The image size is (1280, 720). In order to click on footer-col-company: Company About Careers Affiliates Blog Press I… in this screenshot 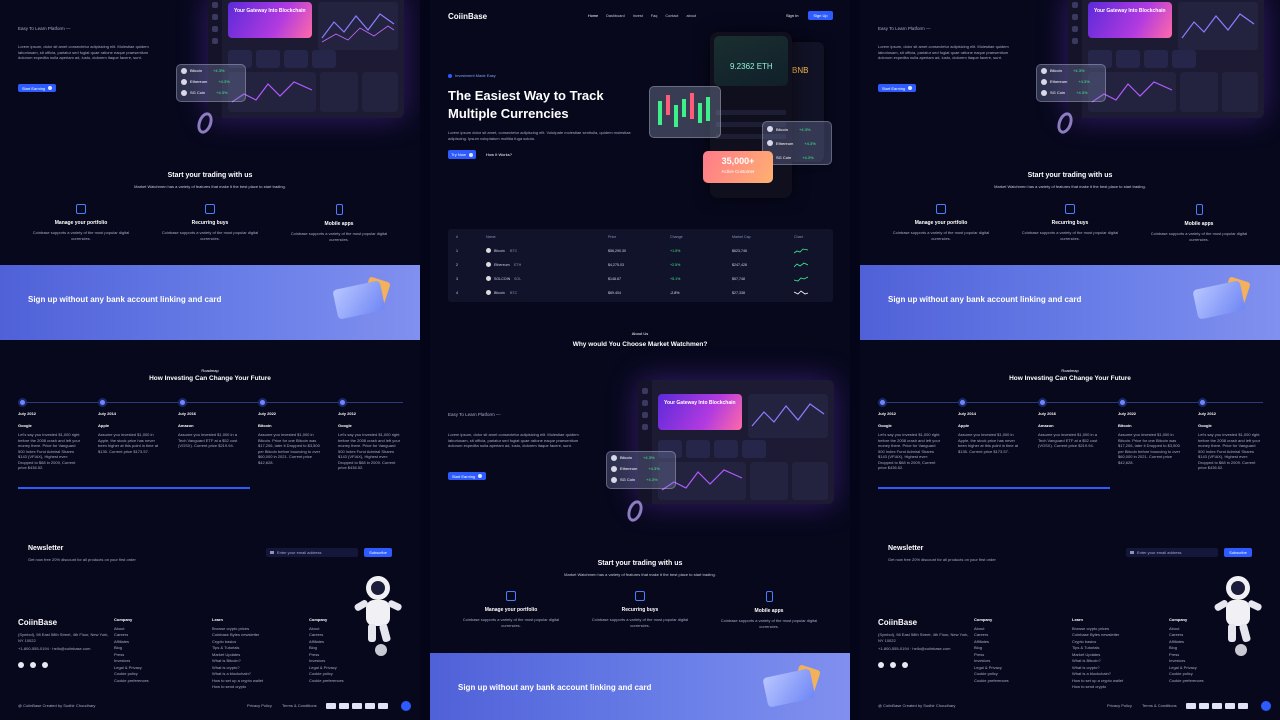, I will do `click(131, 650)`.